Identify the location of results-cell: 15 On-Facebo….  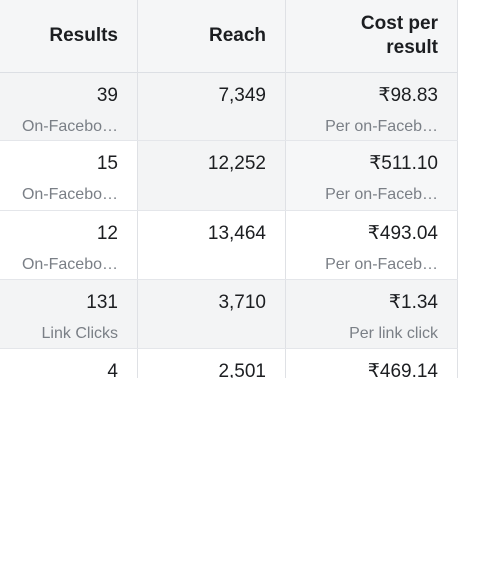
(69, 176).